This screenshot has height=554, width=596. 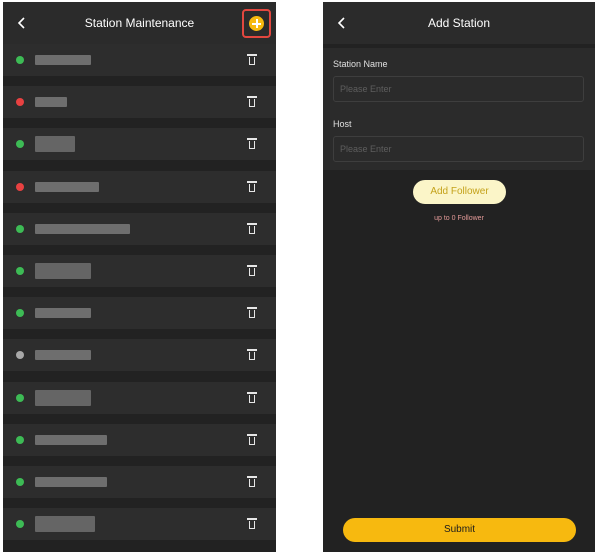 I want to click on add-station-highlight, so click(x=256, y=23).